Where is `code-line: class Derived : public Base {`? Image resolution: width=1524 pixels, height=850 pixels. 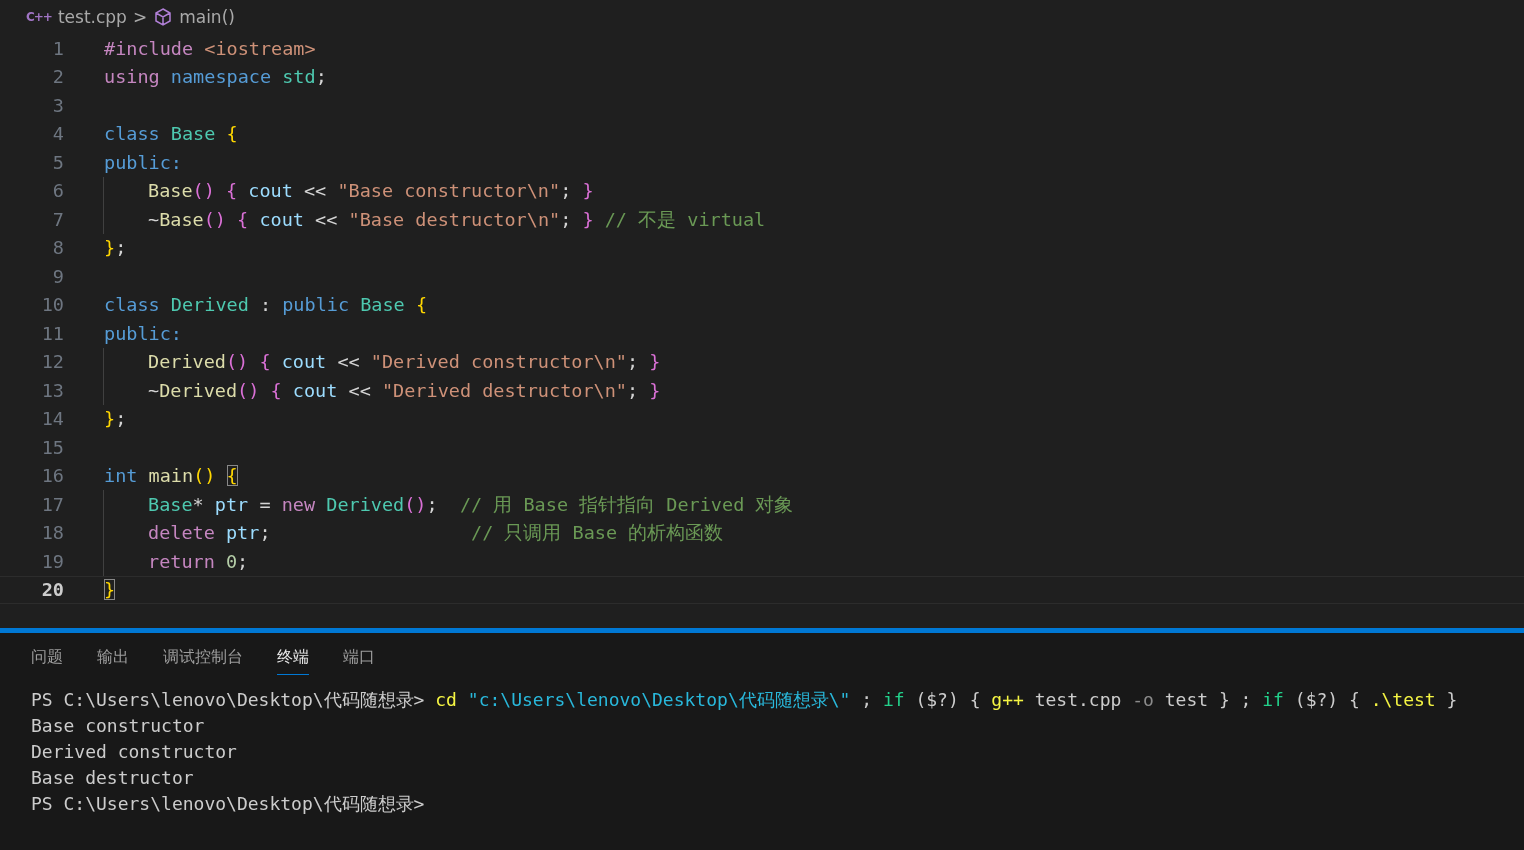 code-line: class Derived : public Base { is located at coordinates (266, 305).